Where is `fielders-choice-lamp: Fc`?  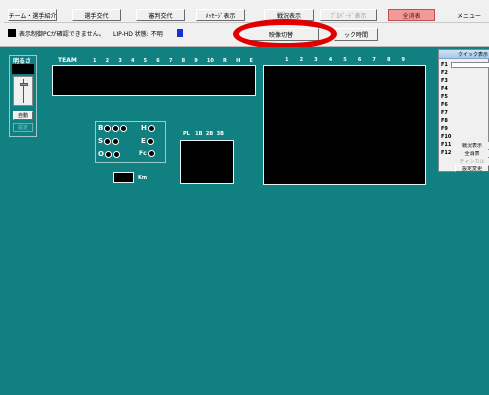
fielders-choice-lamp: Fc is located at coordinates (147, 153).